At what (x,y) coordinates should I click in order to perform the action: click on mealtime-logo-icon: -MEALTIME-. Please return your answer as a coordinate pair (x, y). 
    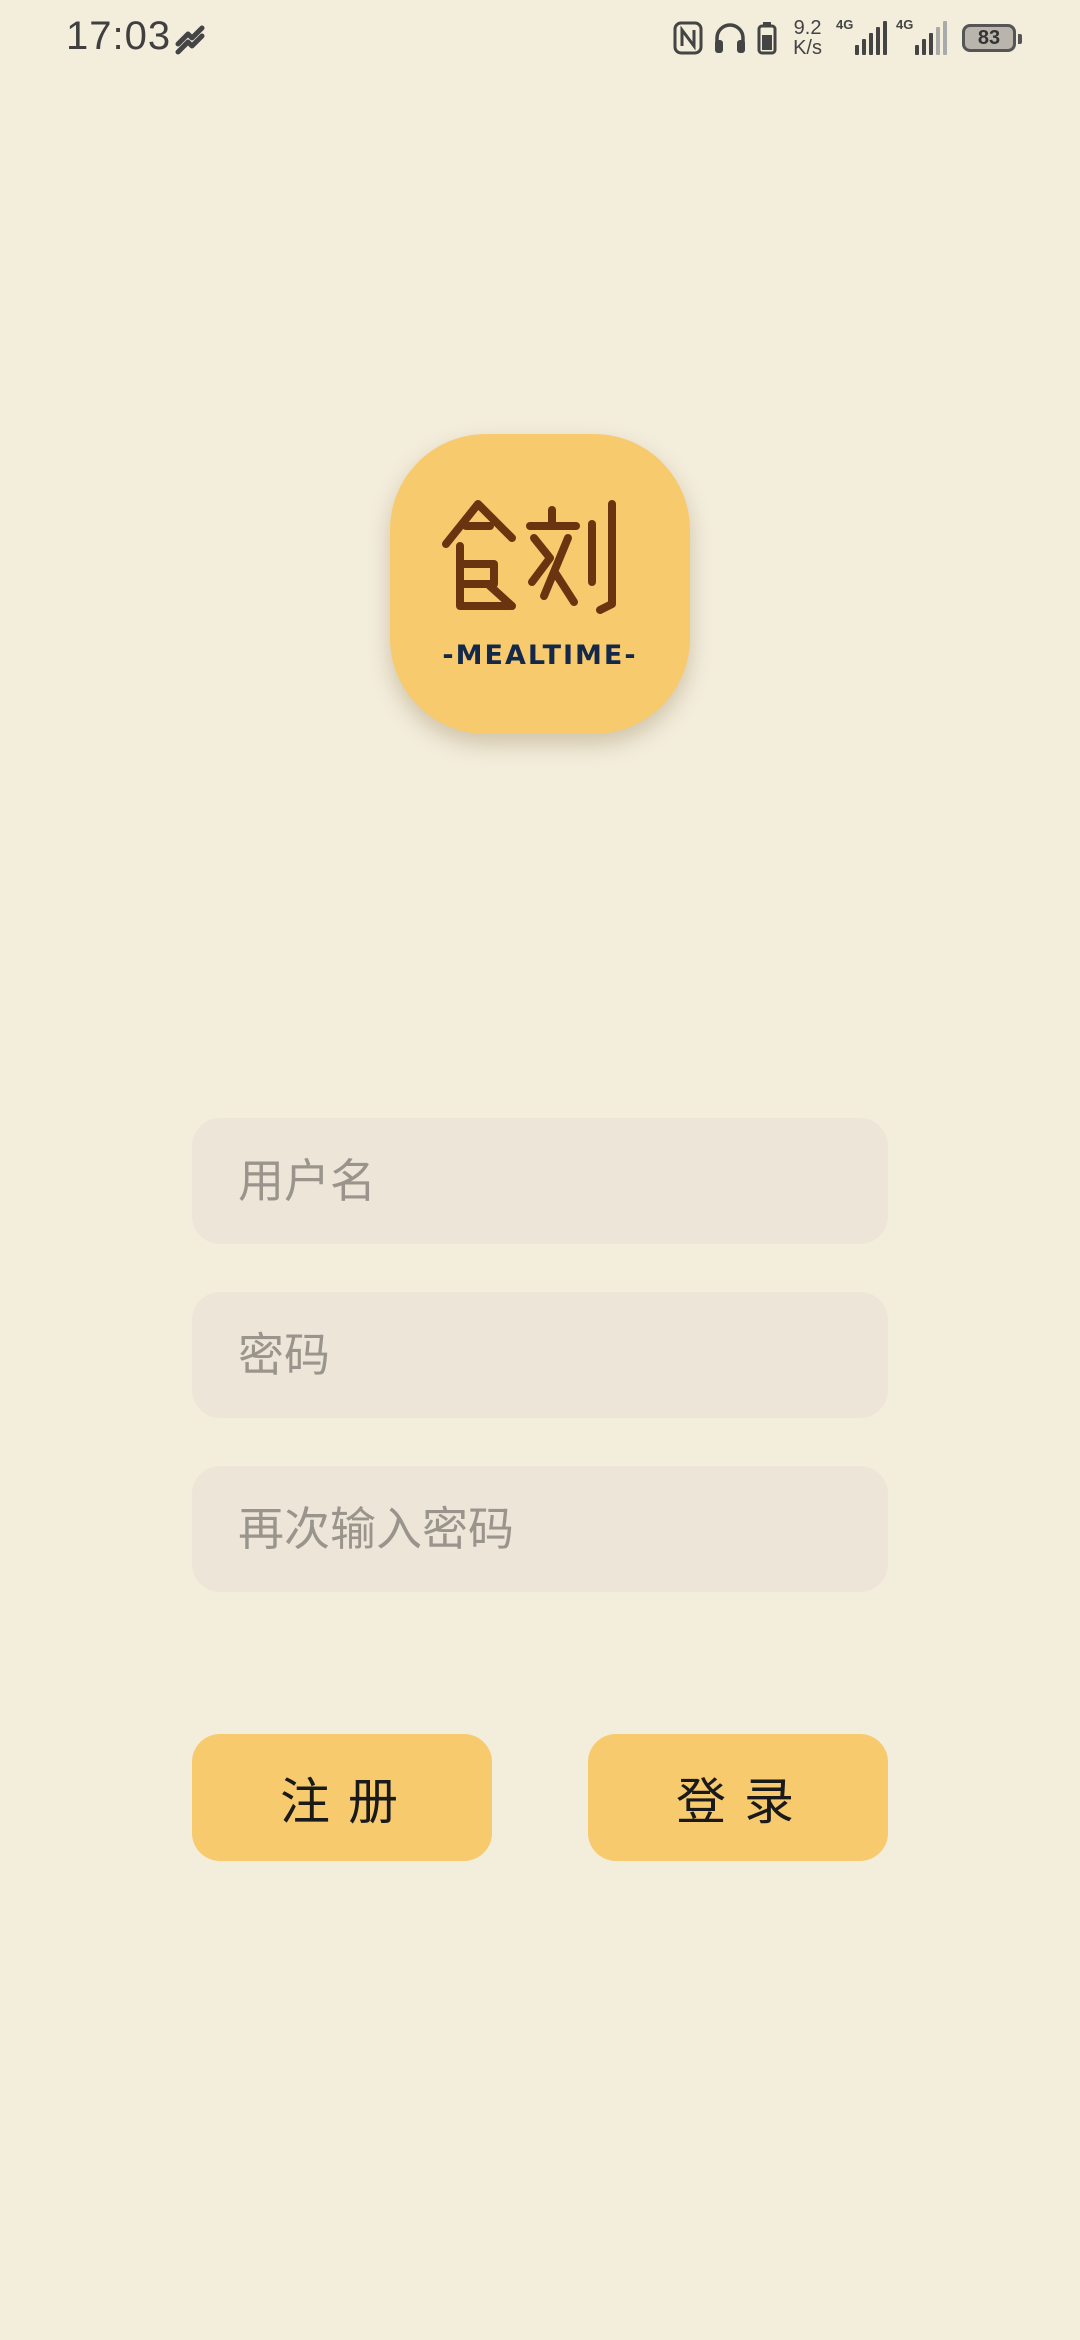
    Looking at the image, I should click on (539, 585).